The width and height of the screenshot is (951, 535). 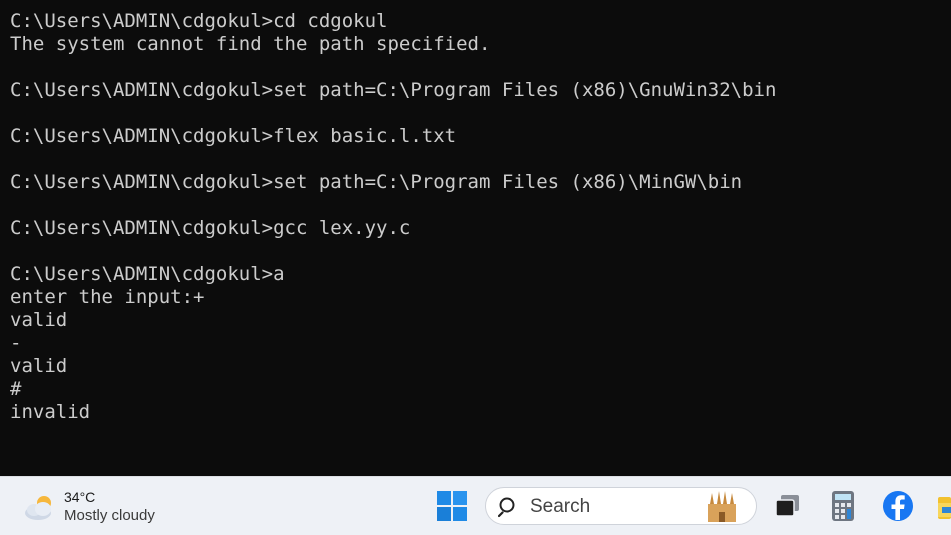 I want to click on file-explorer-icon, so click(x=943, y=506).